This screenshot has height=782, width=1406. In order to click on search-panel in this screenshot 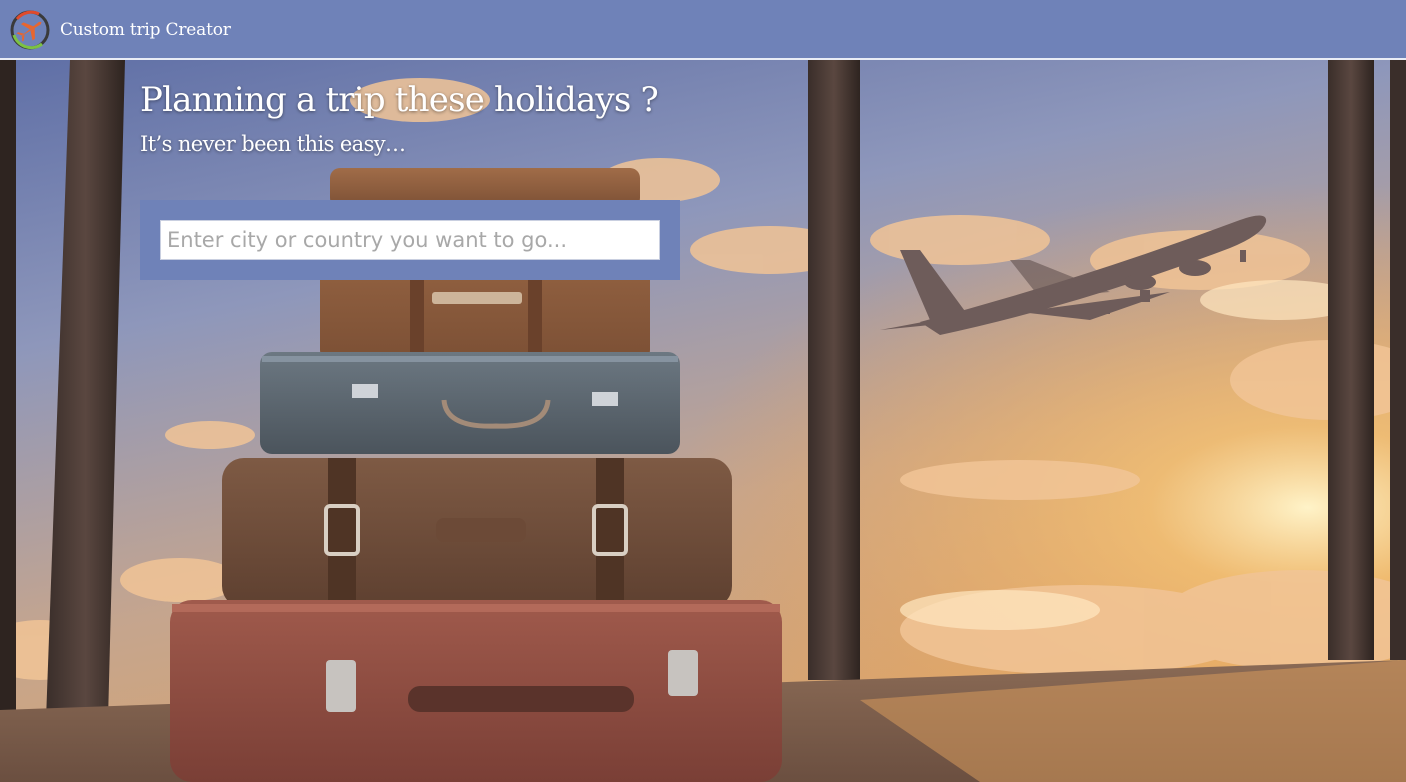, I will do `click(410, 240)`.